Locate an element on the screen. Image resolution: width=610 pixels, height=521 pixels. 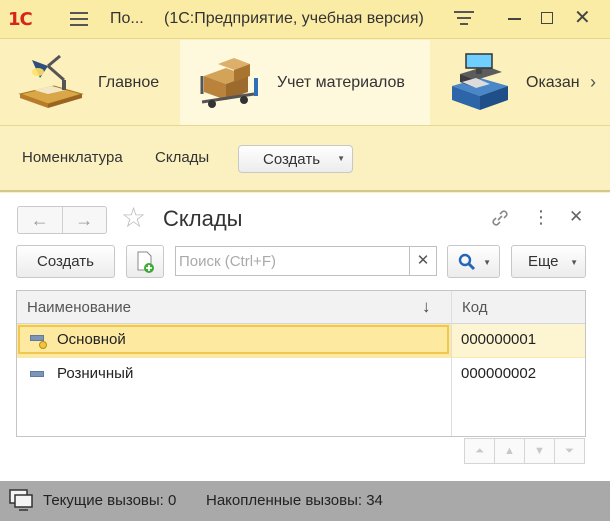
nav-create-button: Создать ▼ is located at coordinates (295, 159).